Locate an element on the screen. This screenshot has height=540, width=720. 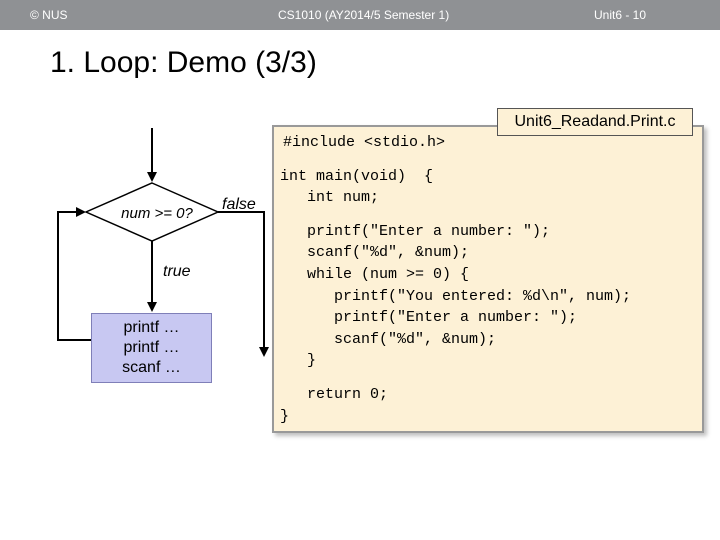
true-label: true is located at coordinates (177, 271).